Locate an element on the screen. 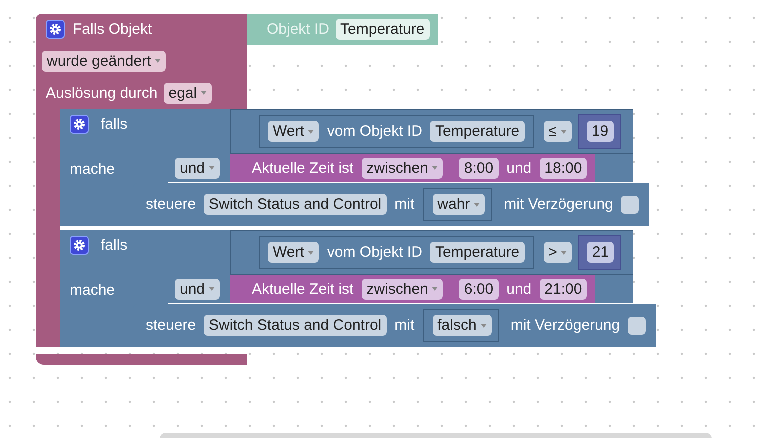 This screenshot has width=767, height=438. dropdown: wurde geändert is located at coordinates (104, 61).